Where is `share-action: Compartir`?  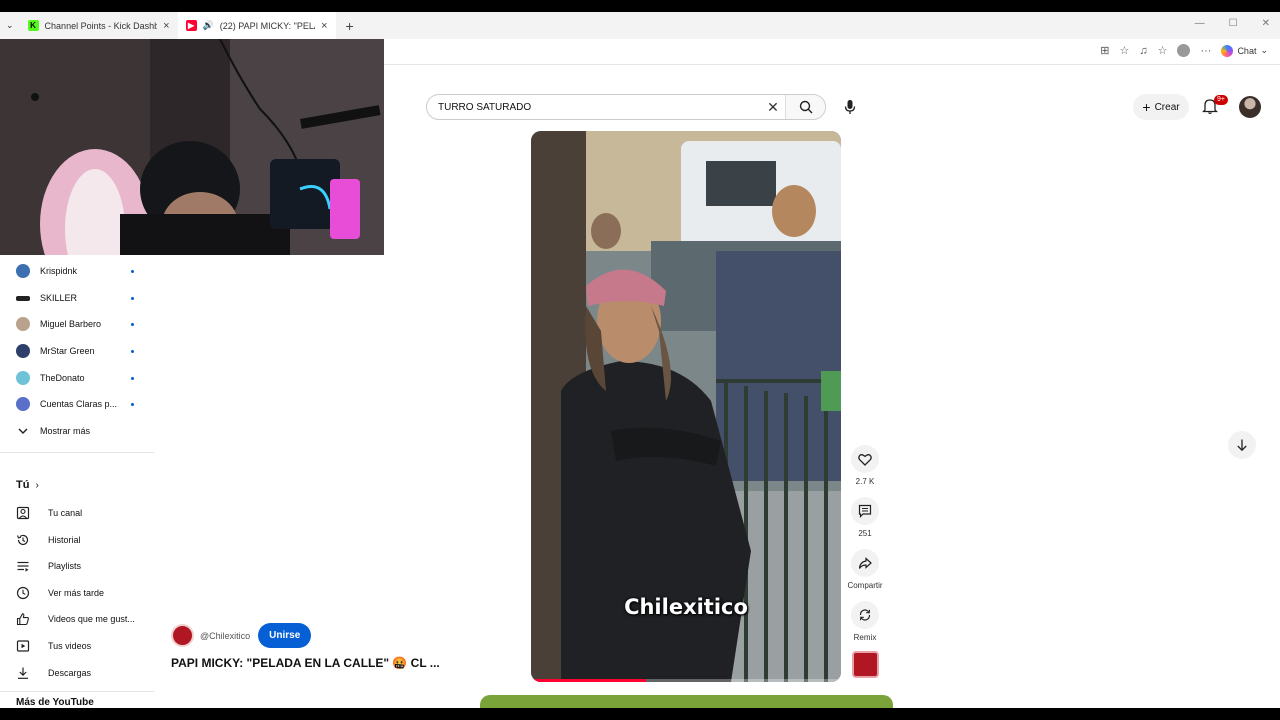 share-action: Compartir is located at coordinates (865, 569).